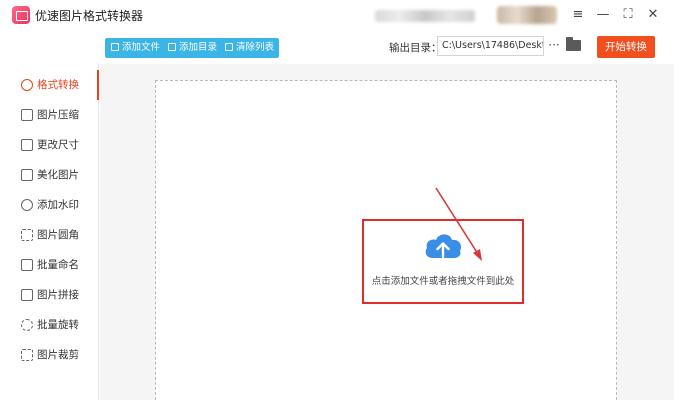 The height and width of the screenshot is (400, 674). What do you see at coordinates (49, 115) in the screenshot?
I see `sidebar-item-compress: 图片压缩` at bounding box center [49, 115].